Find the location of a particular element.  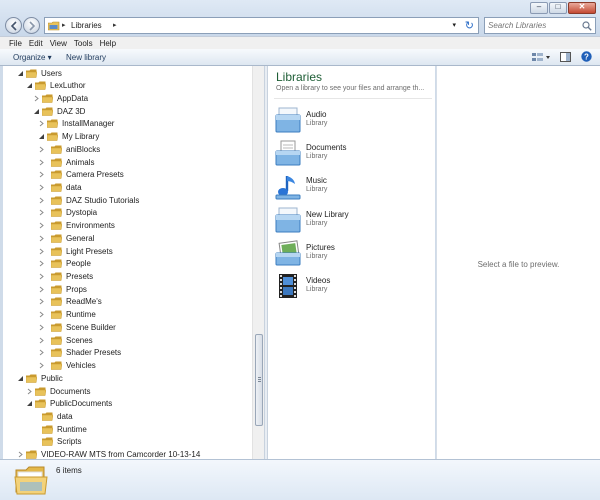

library-item-documents: Documents Library is located at coordinates (329, 154).